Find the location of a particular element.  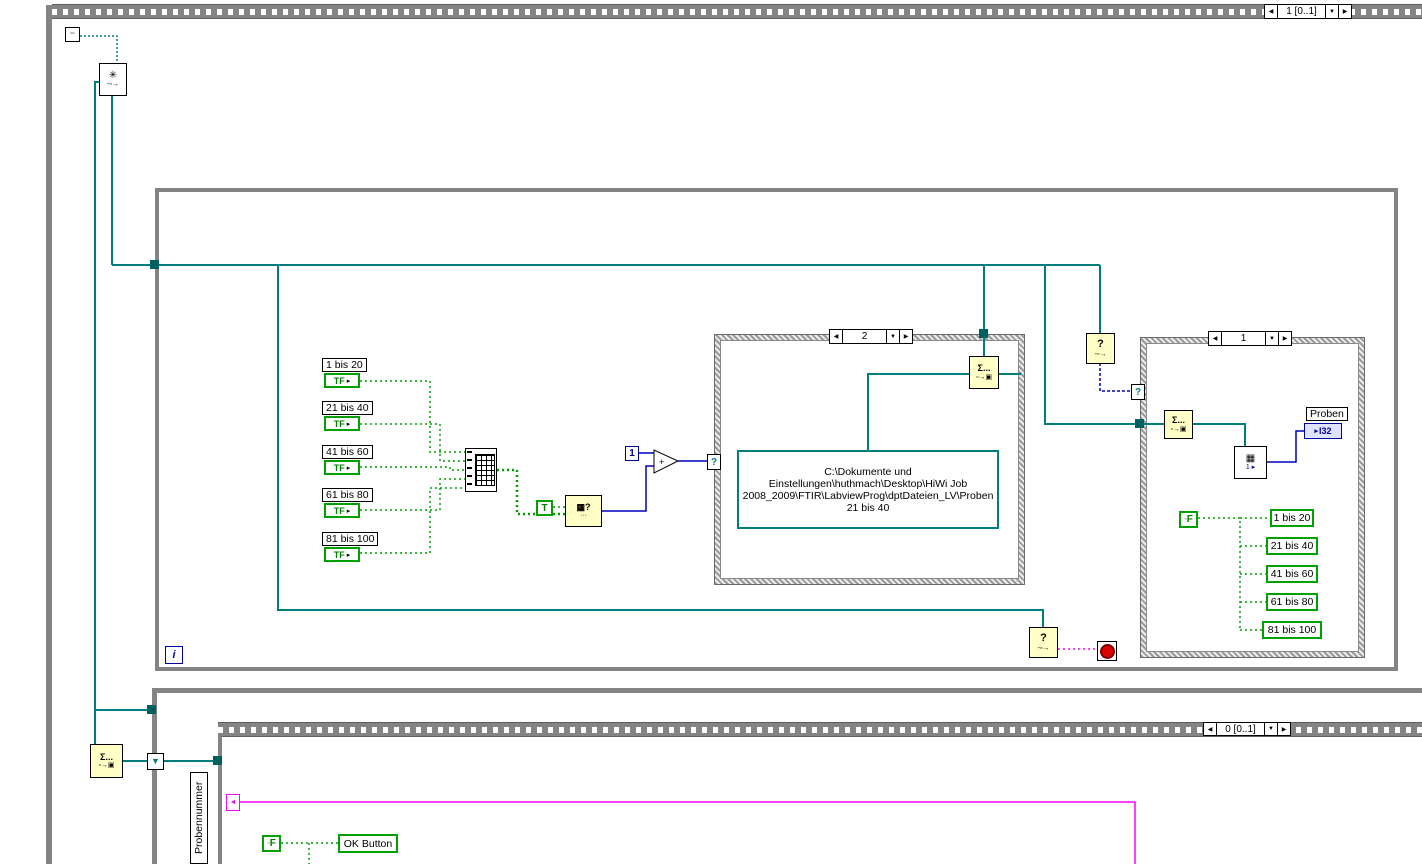

open-file-node: ✳ -▫→ is located at coordinates (113, 79).